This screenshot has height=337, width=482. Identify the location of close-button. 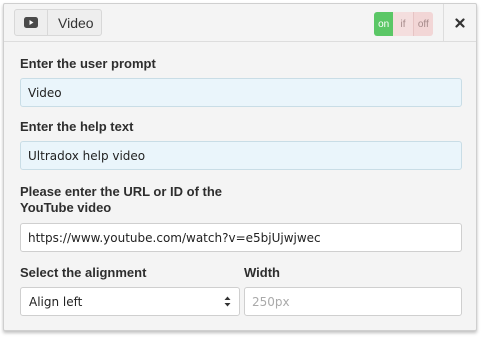
(459, 22).